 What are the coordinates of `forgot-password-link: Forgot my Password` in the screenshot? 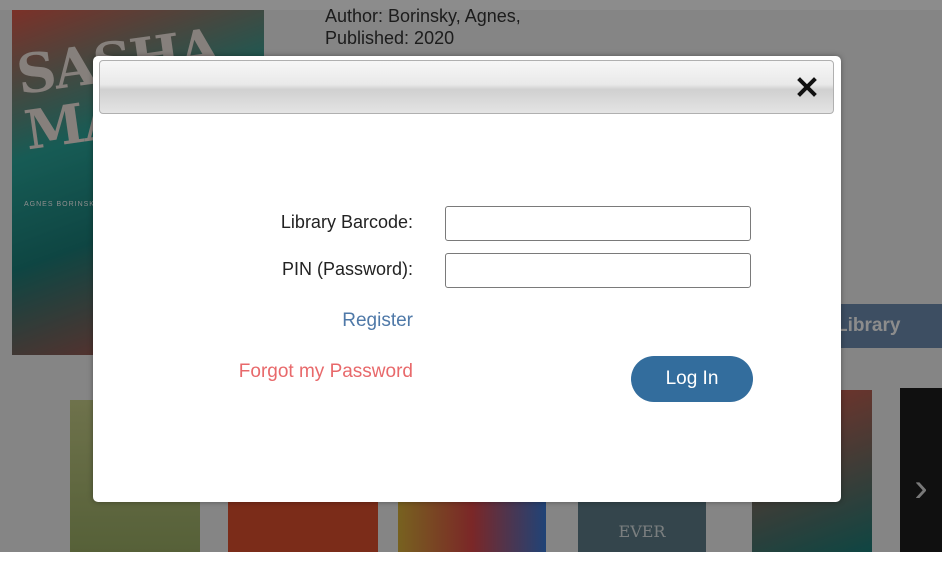 It's located at (326, 372).